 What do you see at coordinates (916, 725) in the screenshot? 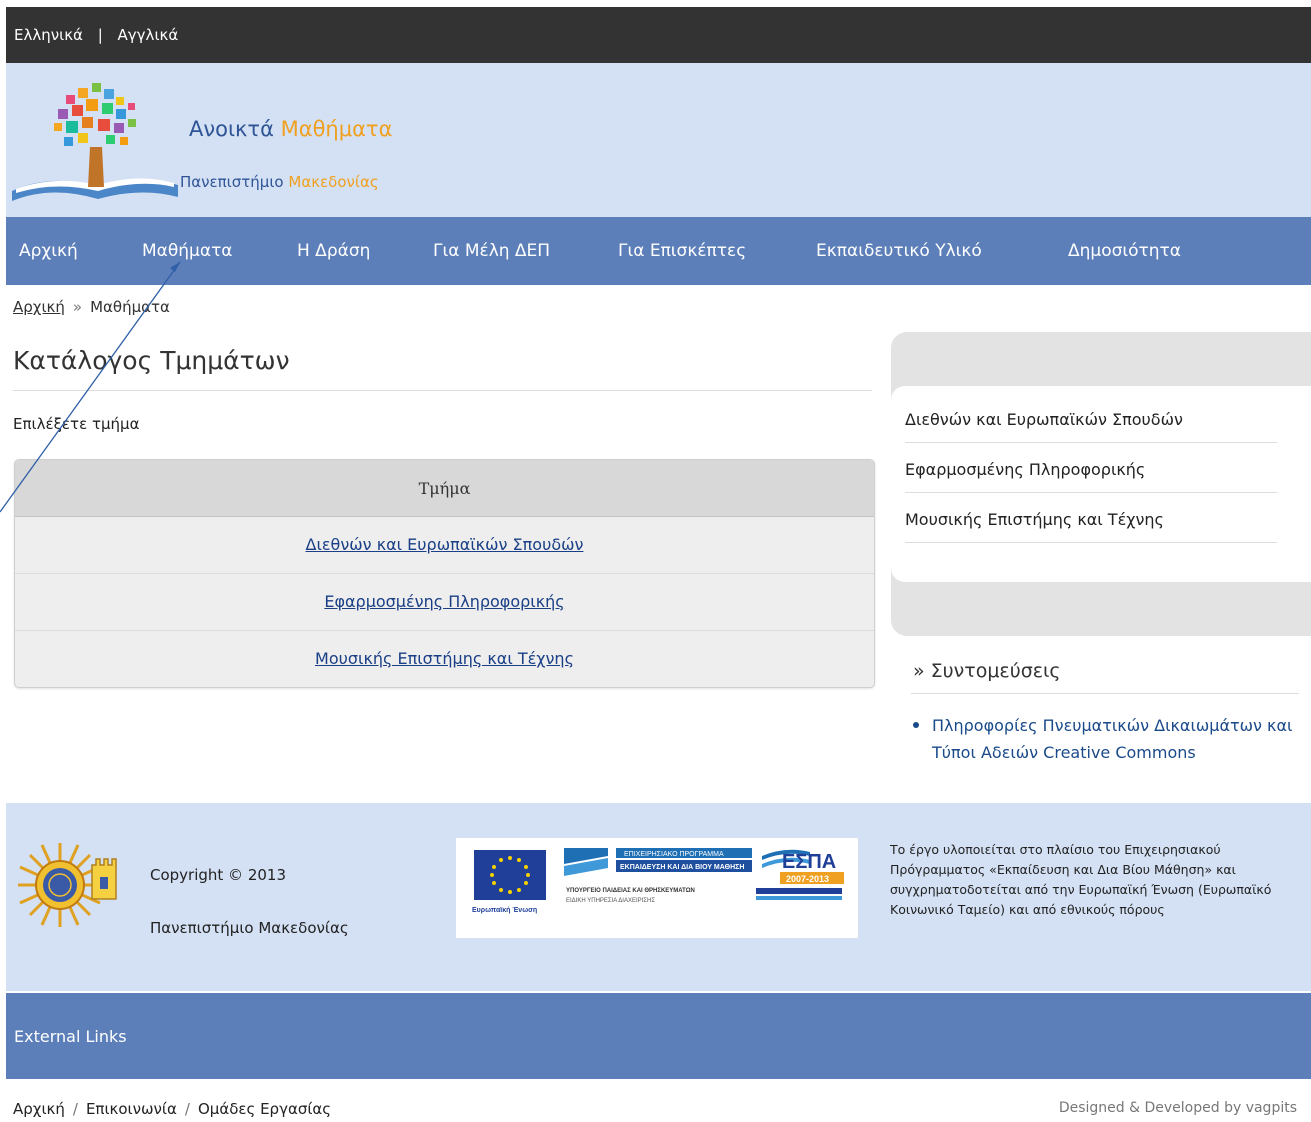
I see `bullet-icon` at bounding box center [916, 725].